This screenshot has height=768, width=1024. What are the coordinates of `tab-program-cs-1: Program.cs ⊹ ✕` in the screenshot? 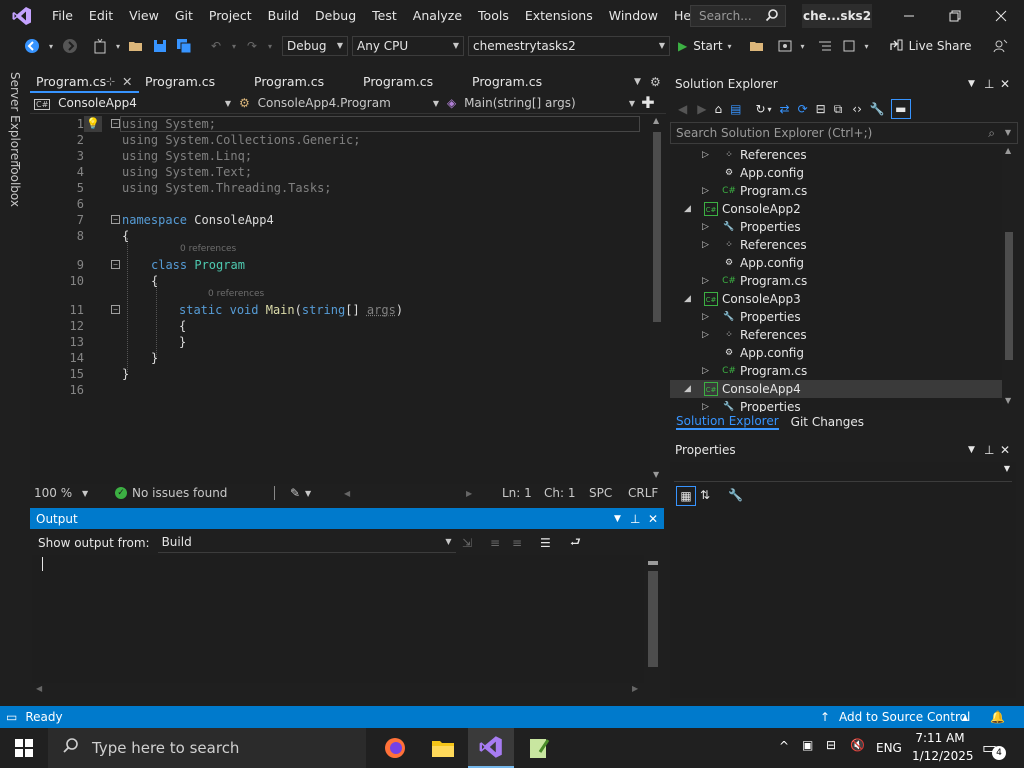 It's located at (84, 81).